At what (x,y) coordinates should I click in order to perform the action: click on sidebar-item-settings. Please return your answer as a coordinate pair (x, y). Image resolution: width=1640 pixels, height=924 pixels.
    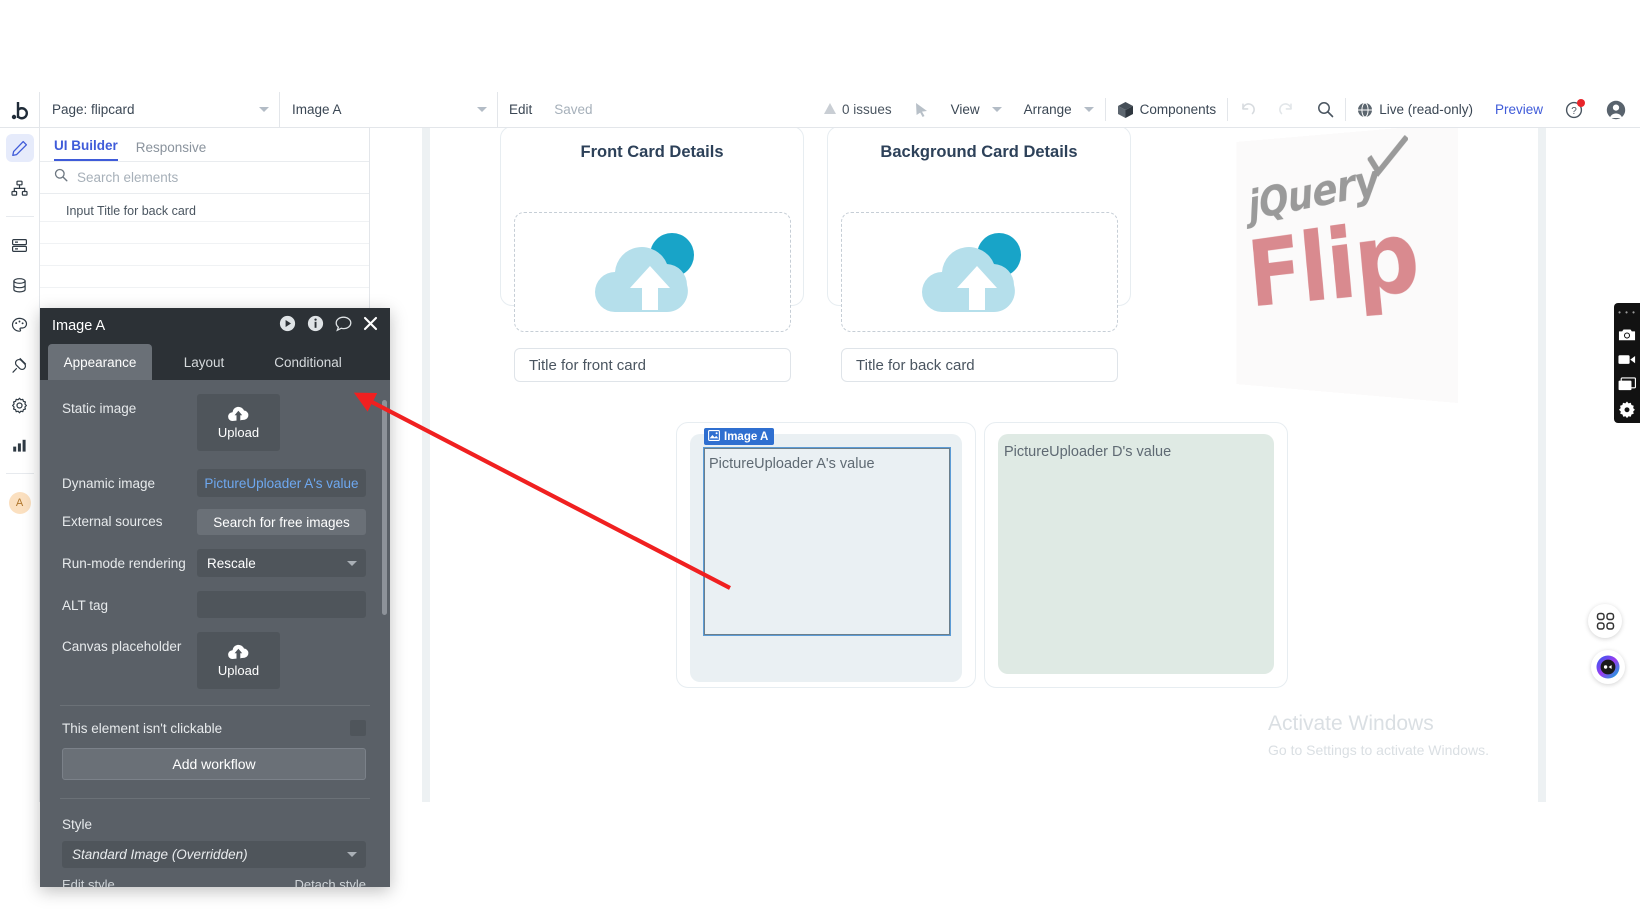
    Looking at the image, I should click on (20, 405).